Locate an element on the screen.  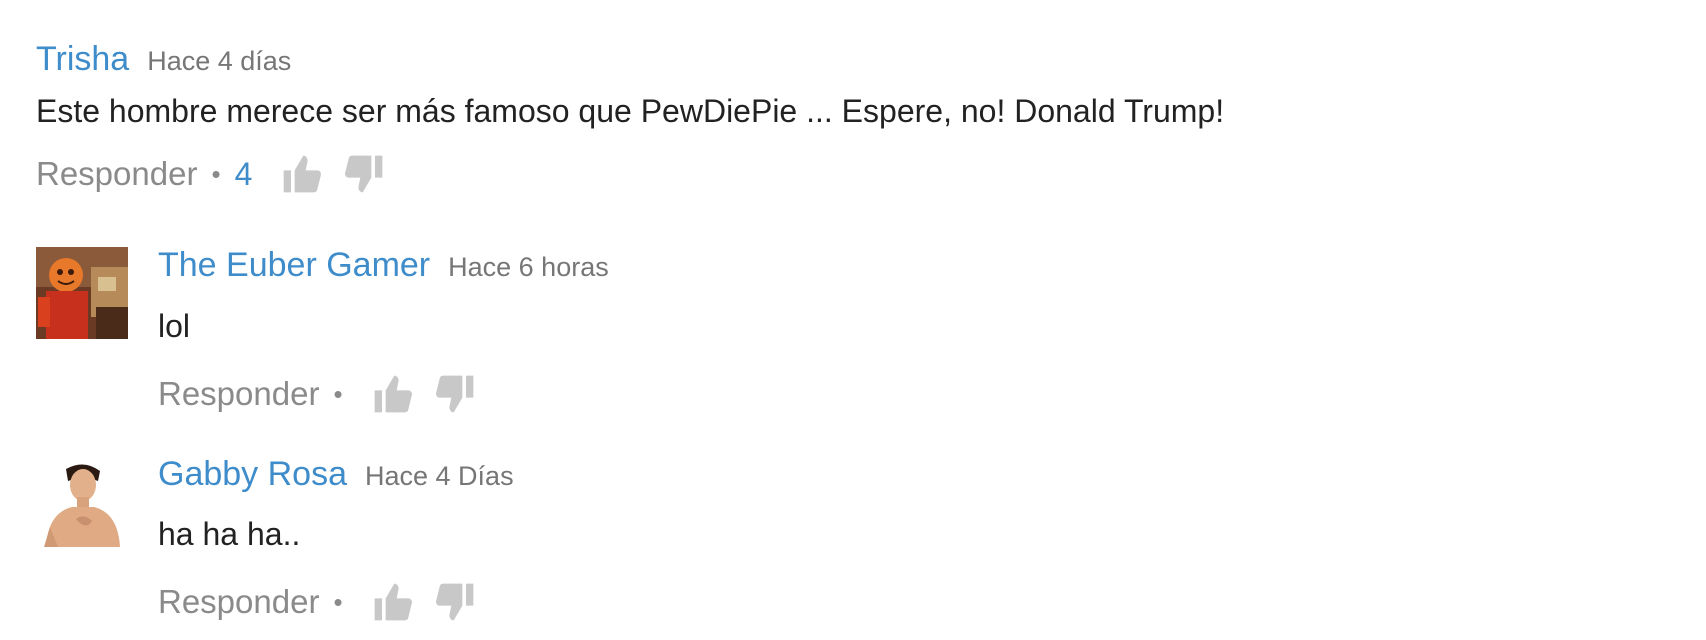
comment-timestamp: Hace 4 Días is located at coordinates (439, 476).